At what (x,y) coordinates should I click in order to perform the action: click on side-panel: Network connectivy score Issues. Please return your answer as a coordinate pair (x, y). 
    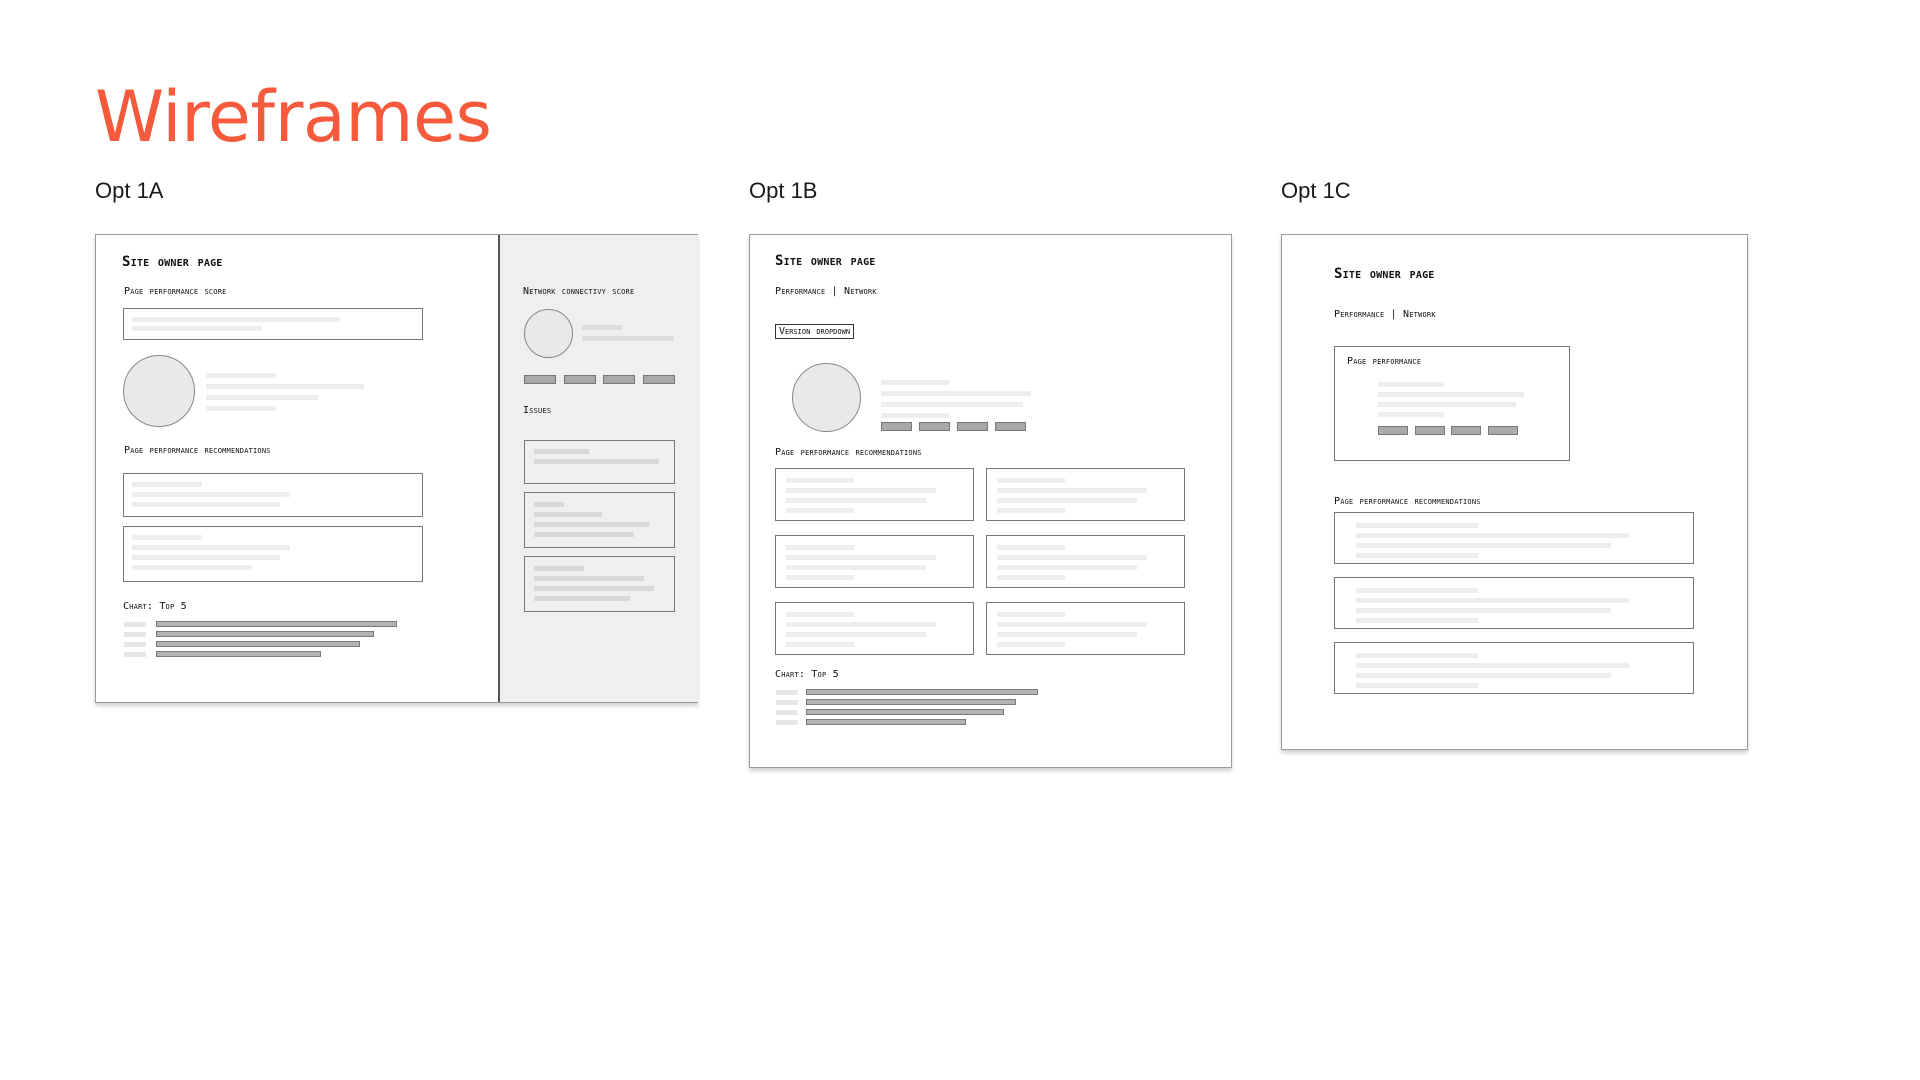
    Looking at the image, I should click on (598, 468).